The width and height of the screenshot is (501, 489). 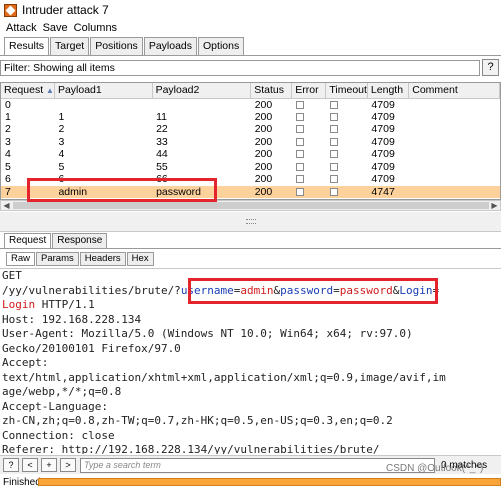 What do you see at coordinates (30, 465) in the screenshot?
I see `prev-button: <` at bounding box center [30, 465].